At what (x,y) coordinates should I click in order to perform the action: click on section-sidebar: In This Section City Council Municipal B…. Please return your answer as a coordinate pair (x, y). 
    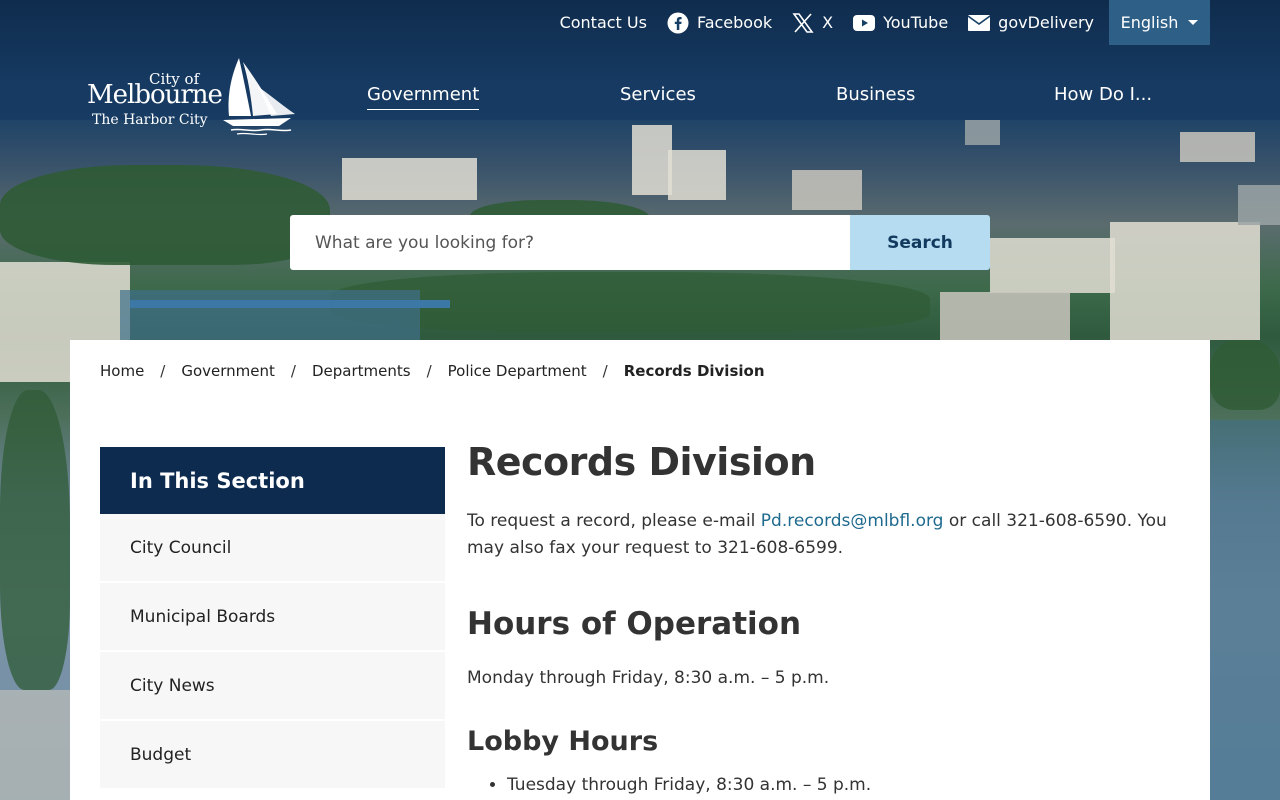
    Looking at the image, I should click on (272, 618).